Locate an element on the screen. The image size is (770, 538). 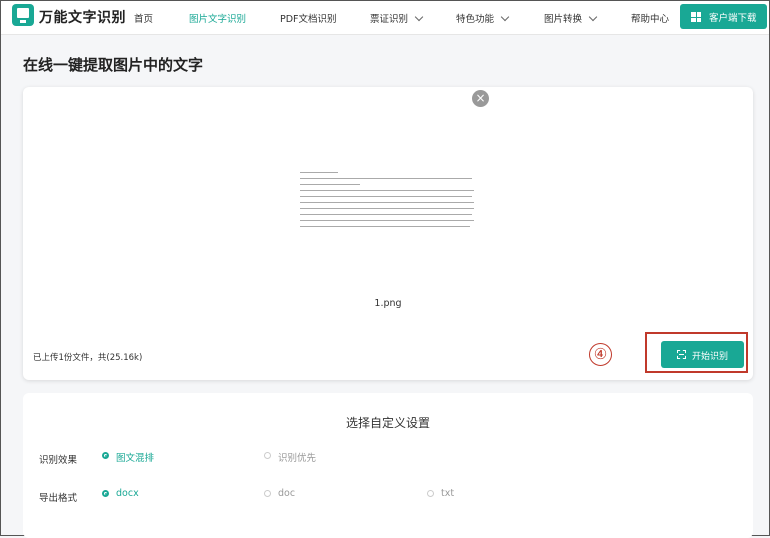
settings-title: 选择自定义设置 is located at coordinates (387, 423).